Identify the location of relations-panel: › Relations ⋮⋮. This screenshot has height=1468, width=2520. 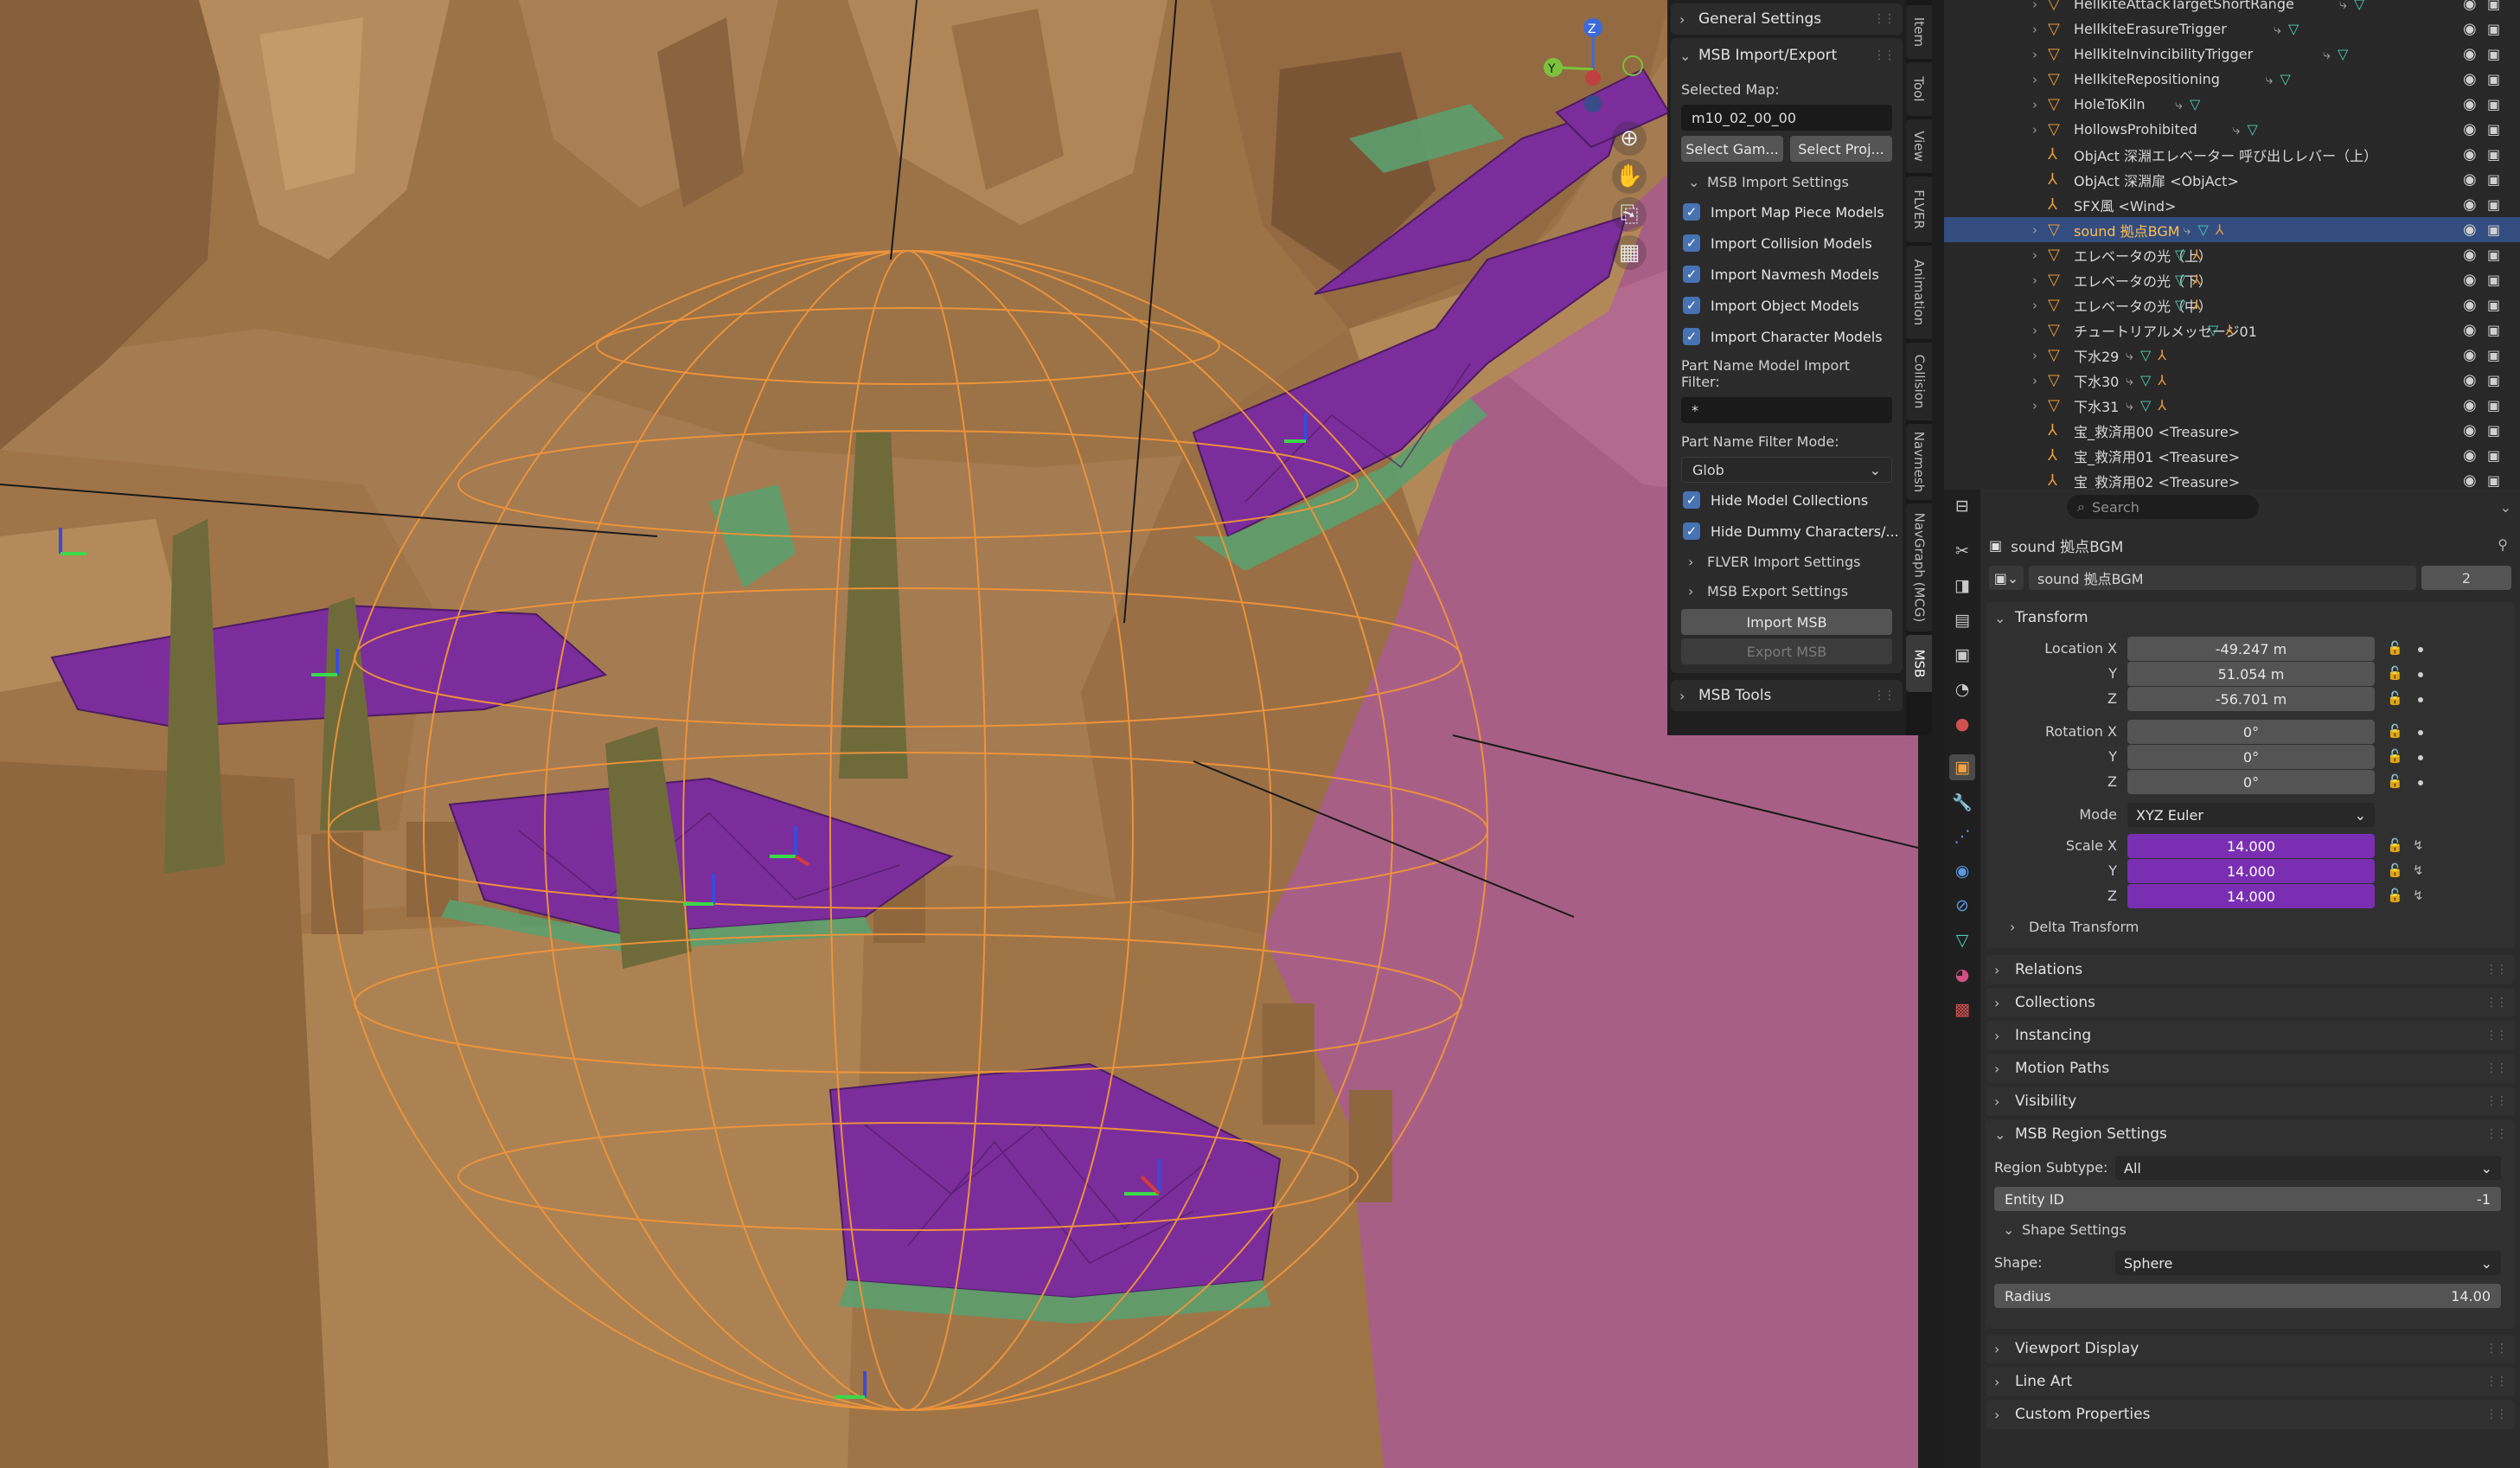
(2250, 969).